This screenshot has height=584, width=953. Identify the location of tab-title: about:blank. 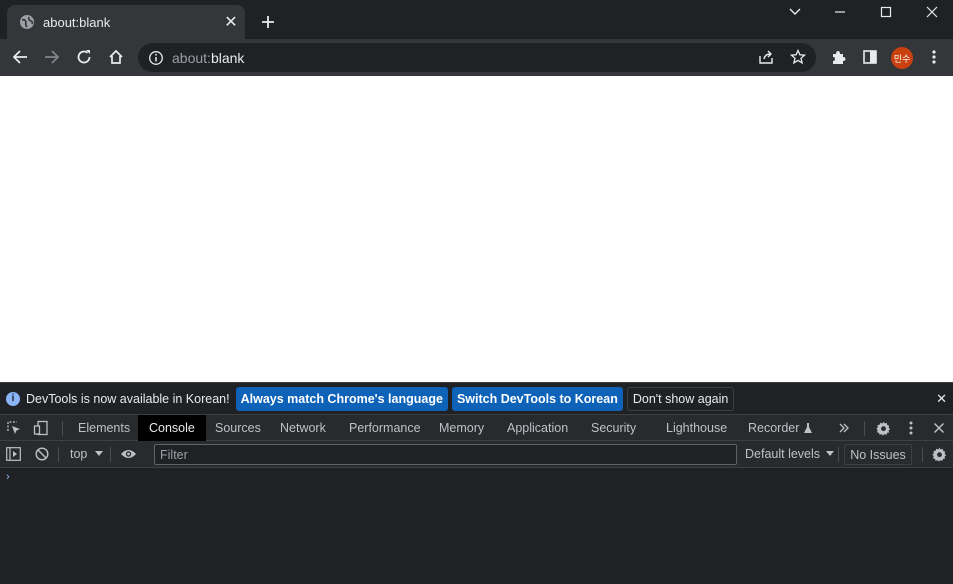
(77, 22).